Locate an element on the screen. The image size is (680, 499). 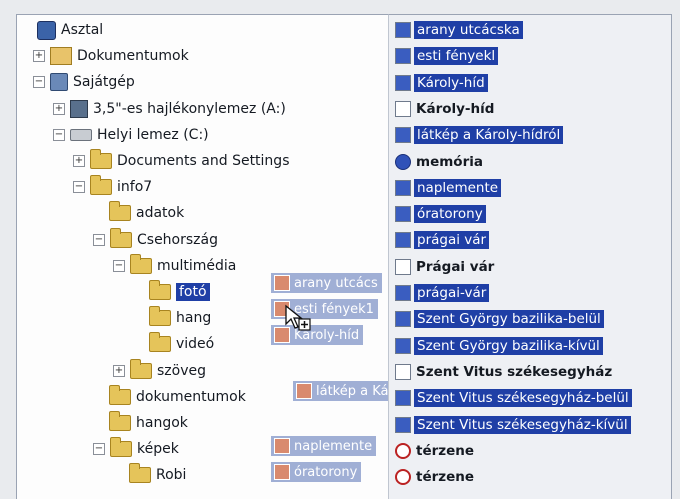
tree-item: videó is located at coordinates (174, 343).